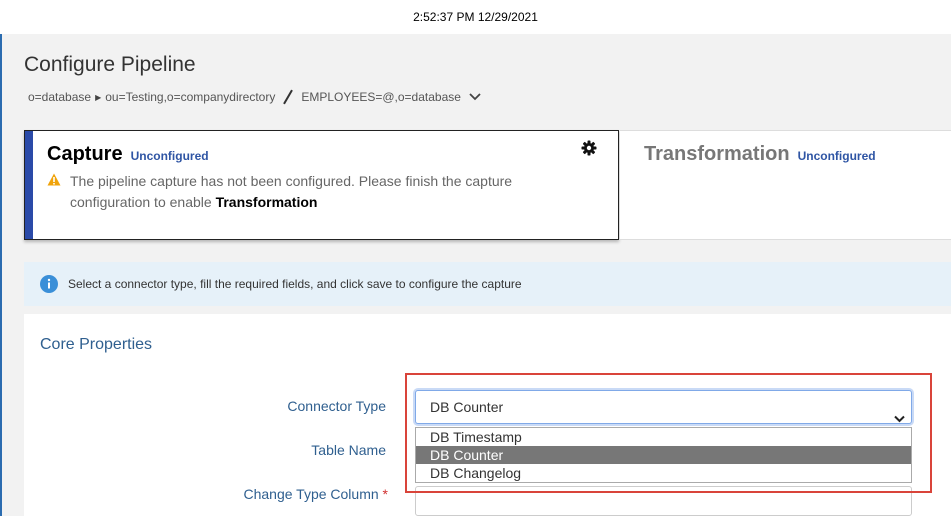  What do you see at coordinates (311, 494) in the screenshot?
I see `change-type-column-text: Change Type Column` at bounding box center [311, 494].